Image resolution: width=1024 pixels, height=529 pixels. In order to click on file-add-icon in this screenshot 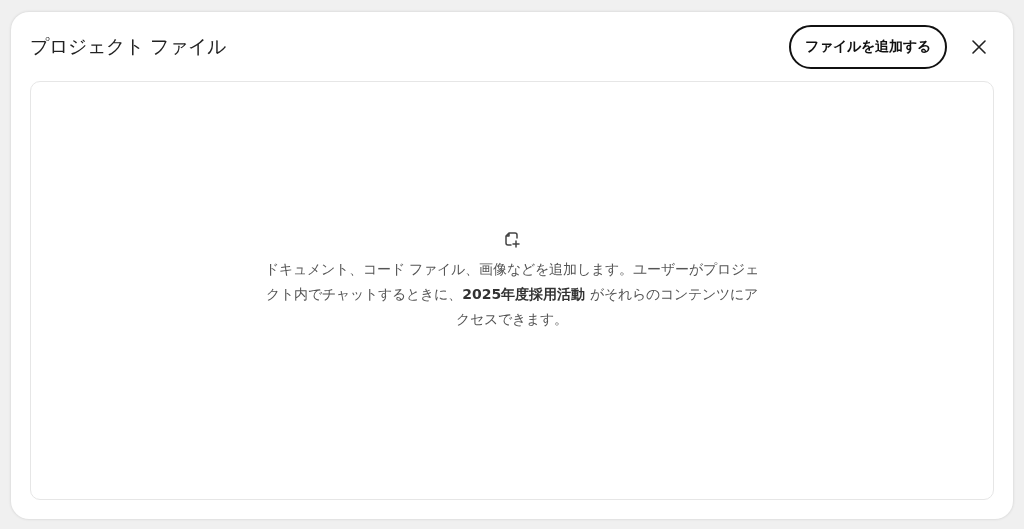, I will do `click(512, 239)`.